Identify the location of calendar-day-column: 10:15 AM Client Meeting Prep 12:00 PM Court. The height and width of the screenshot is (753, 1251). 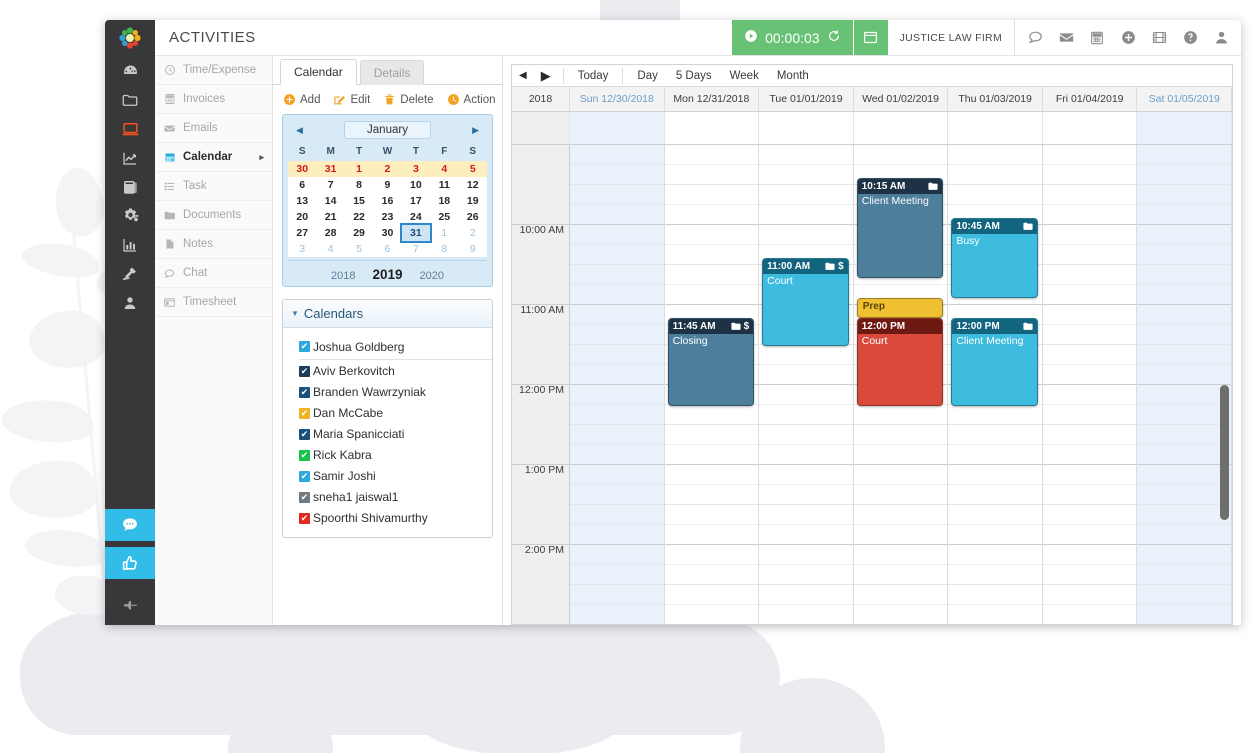
(901, 384).